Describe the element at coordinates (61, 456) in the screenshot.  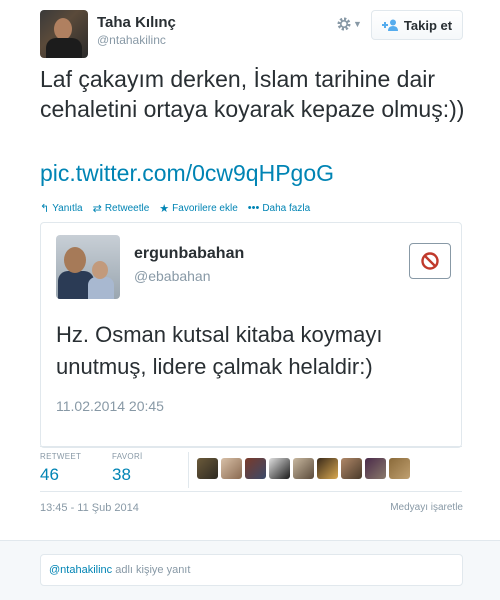
I see `retweet-stat-label: RETWEET` at that location.